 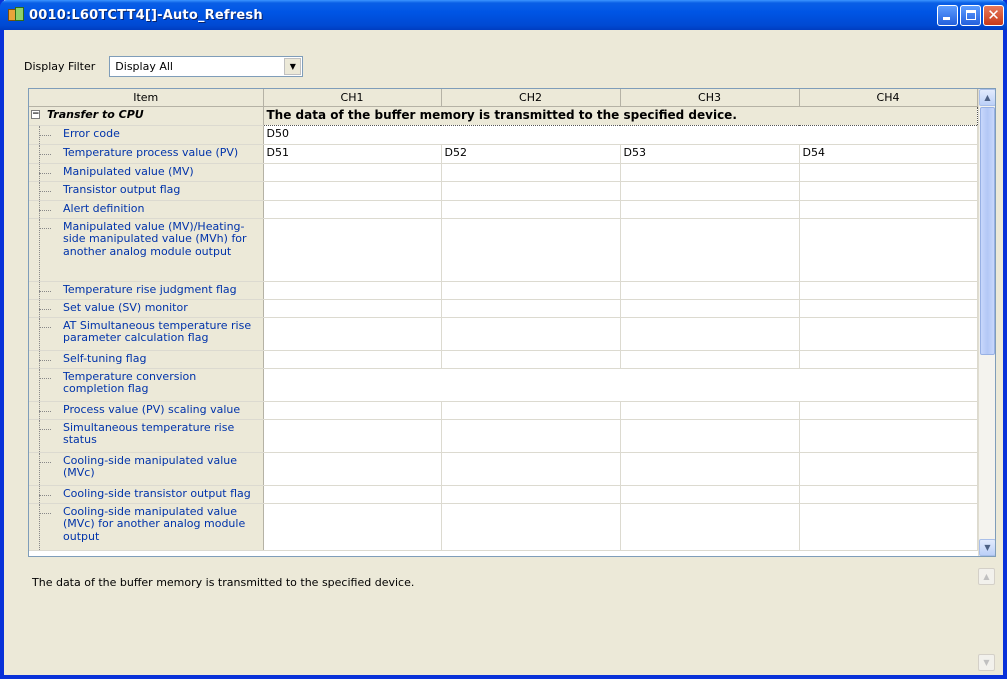 What do you see at coordinates (146, 308) in the screenshot?
I see `row-item-cell: Set value (SV) monitor` at bounding box center [146, 308].